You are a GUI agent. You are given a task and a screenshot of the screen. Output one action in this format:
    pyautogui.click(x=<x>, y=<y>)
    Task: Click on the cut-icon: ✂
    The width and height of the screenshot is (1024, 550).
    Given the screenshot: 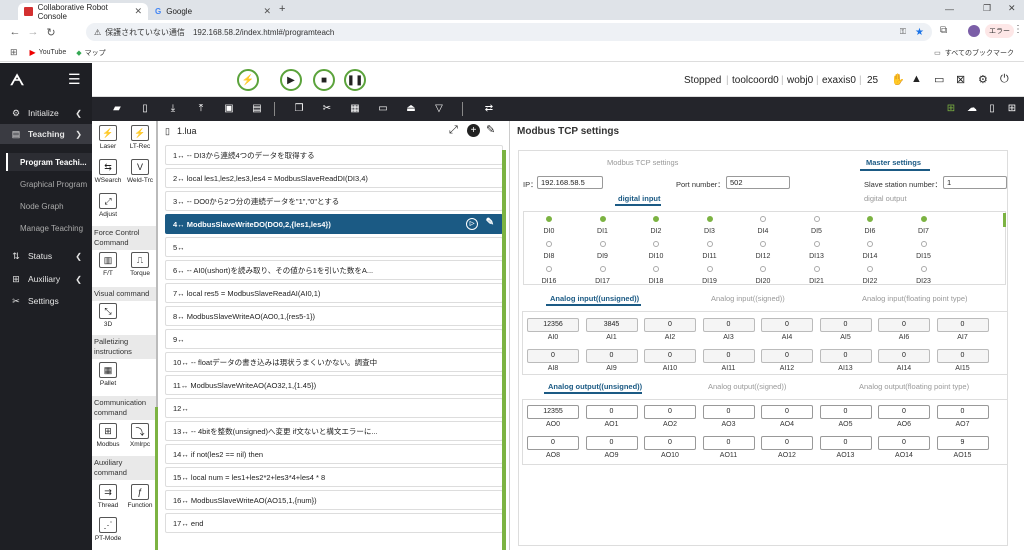 What is the action you would take?
    pyautogui.click(x=327, y=109)
    